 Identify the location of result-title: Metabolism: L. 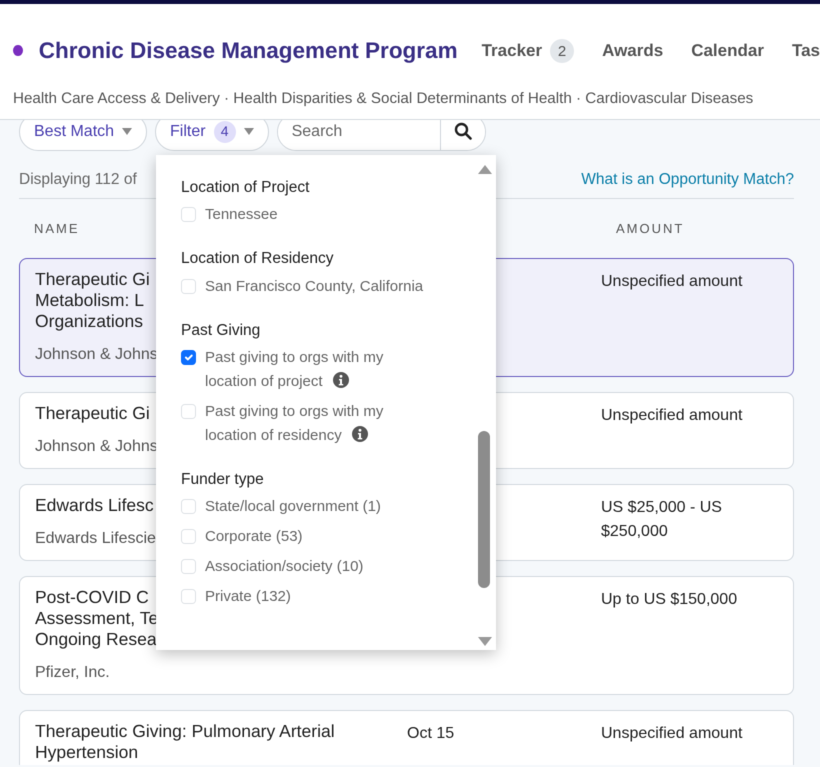
(89, 301).